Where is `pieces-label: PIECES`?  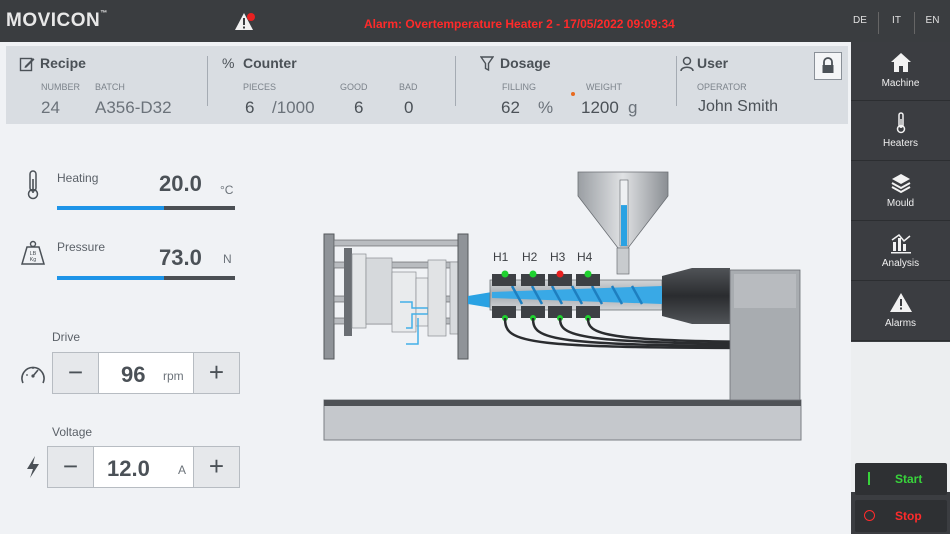
pieces-label: PIECES is located at coordinates (260, 87).